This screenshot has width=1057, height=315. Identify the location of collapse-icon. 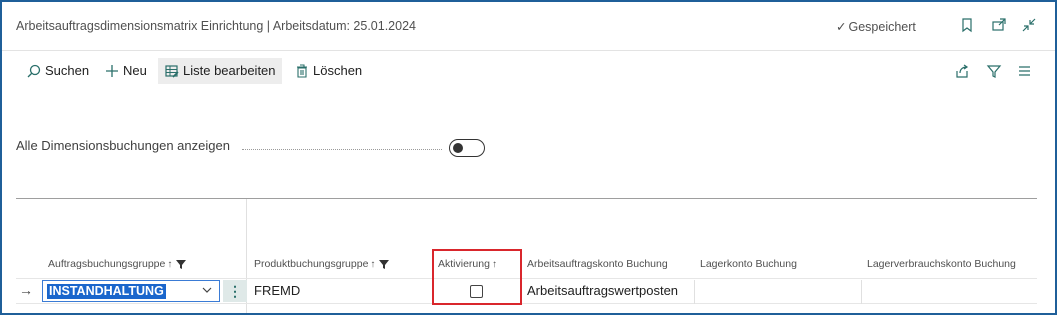
(1029, 25).